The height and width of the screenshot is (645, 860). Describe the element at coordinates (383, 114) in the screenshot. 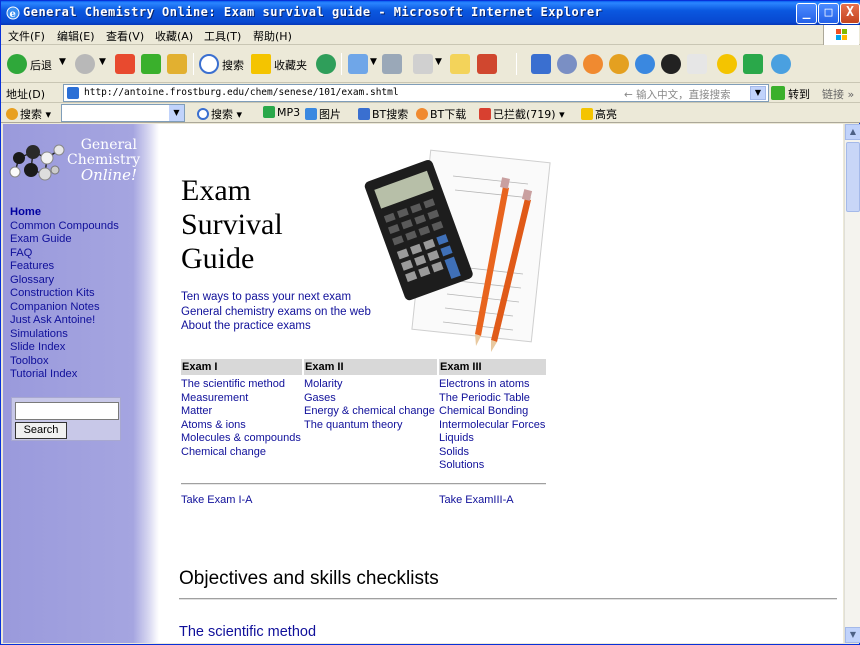

I see `bt-search-button: BT搜索` at that location.